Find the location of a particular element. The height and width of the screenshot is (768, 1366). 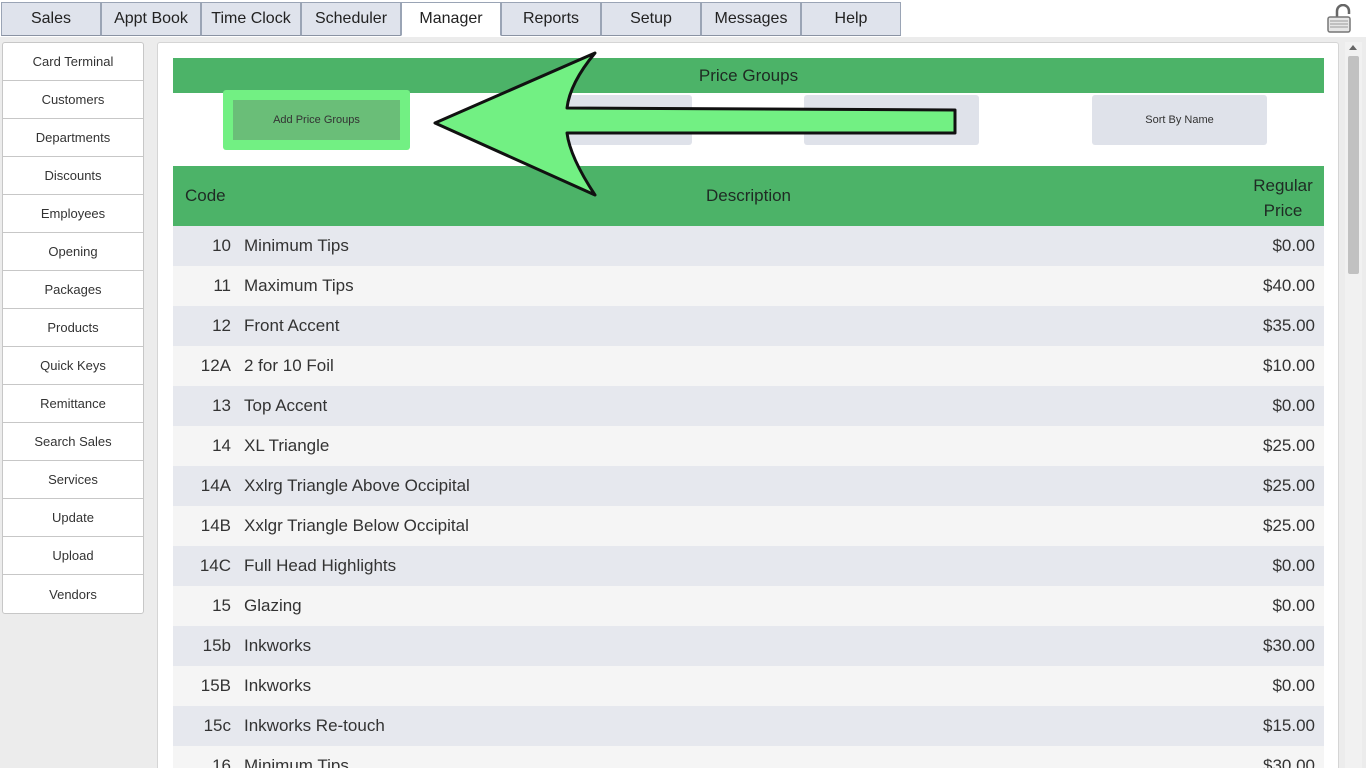

cell-code: 16 is located at coordinates (221, 762).